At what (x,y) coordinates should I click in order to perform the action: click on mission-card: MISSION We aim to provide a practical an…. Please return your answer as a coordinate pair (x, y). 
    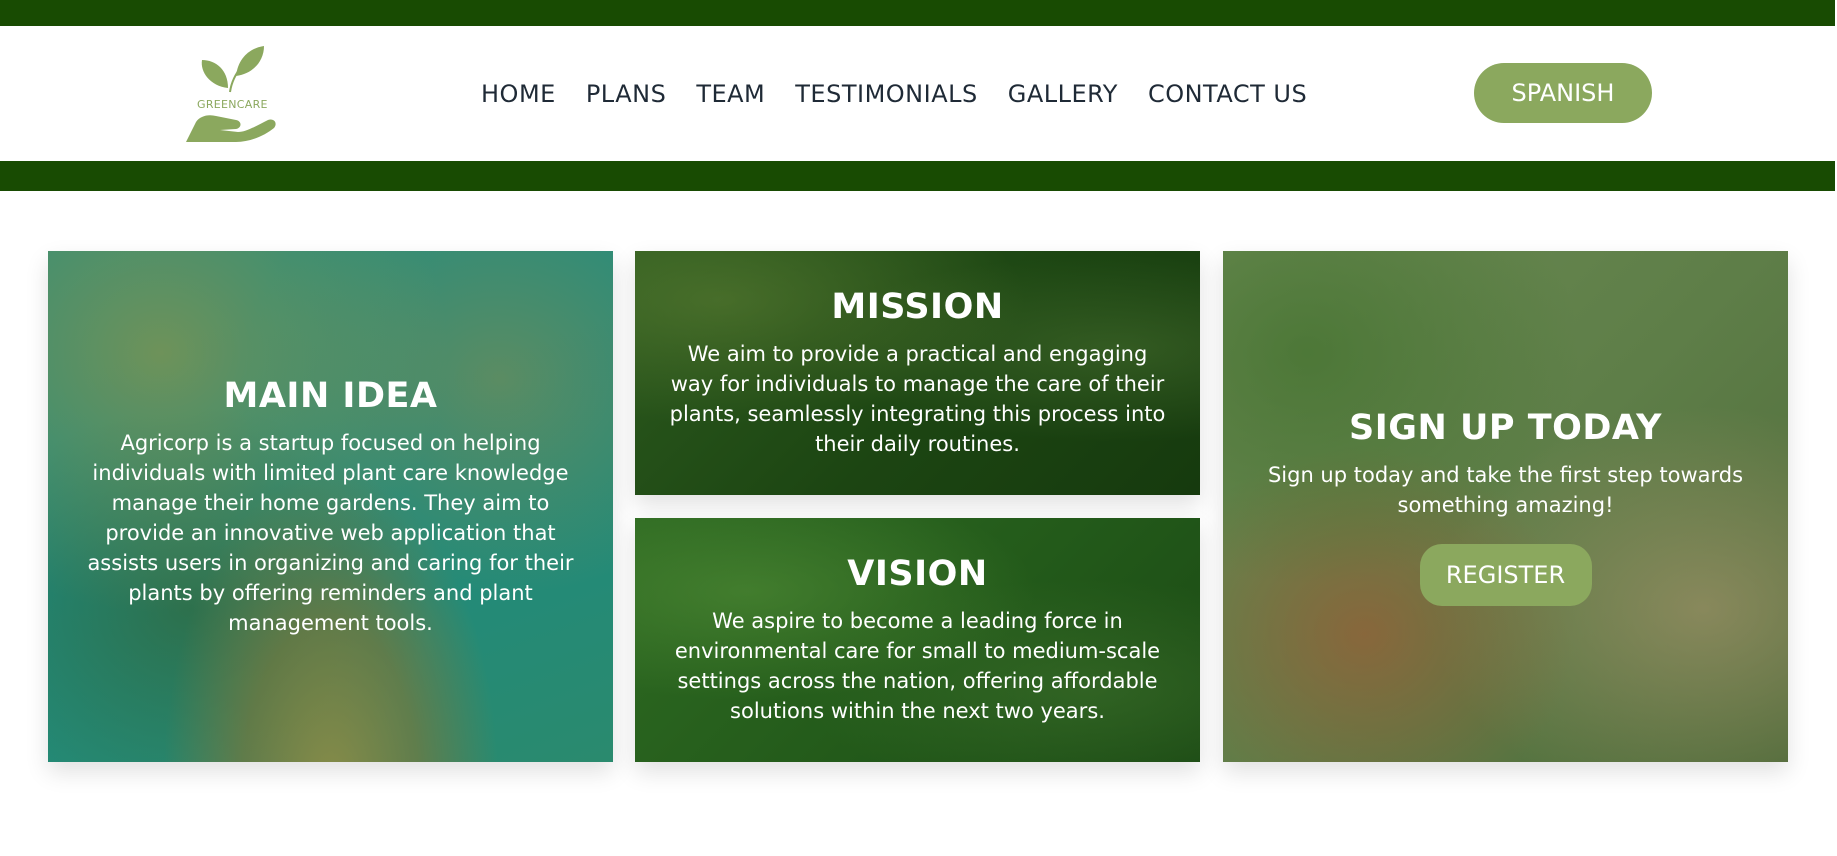
    Looking at the image, I should click on (917, 373).